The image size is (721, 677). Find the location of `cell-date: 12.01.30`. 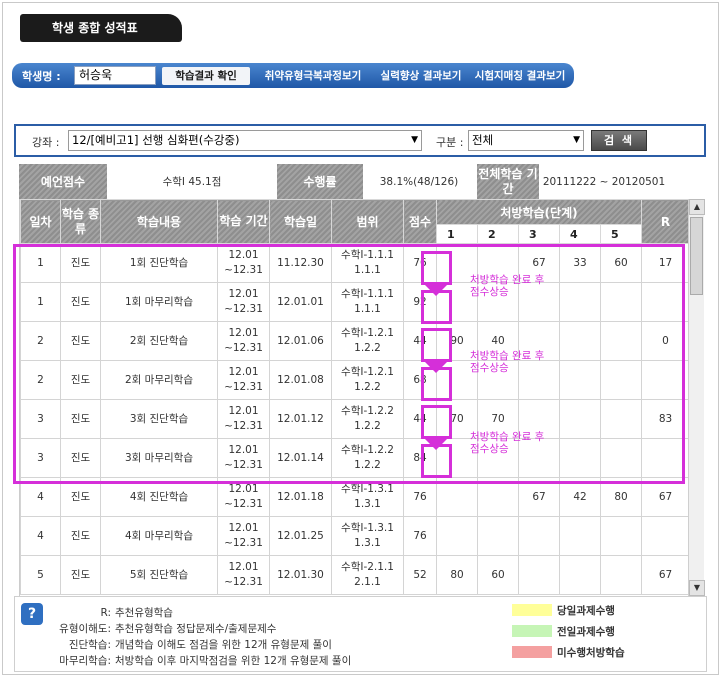

cell-date: 12.01.30 is located at coordinates (300, 575).